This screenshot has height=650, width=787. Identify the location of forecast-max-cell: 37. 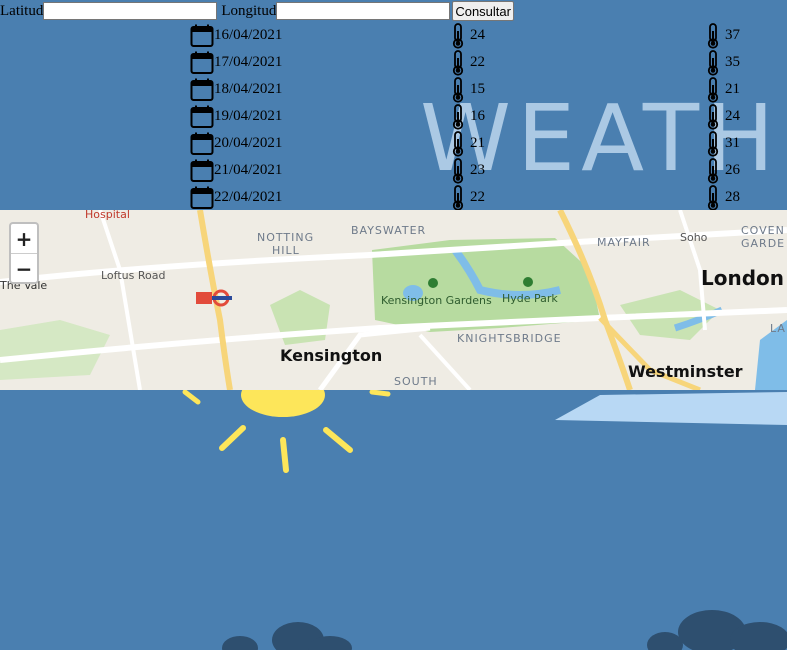
(723, 35).